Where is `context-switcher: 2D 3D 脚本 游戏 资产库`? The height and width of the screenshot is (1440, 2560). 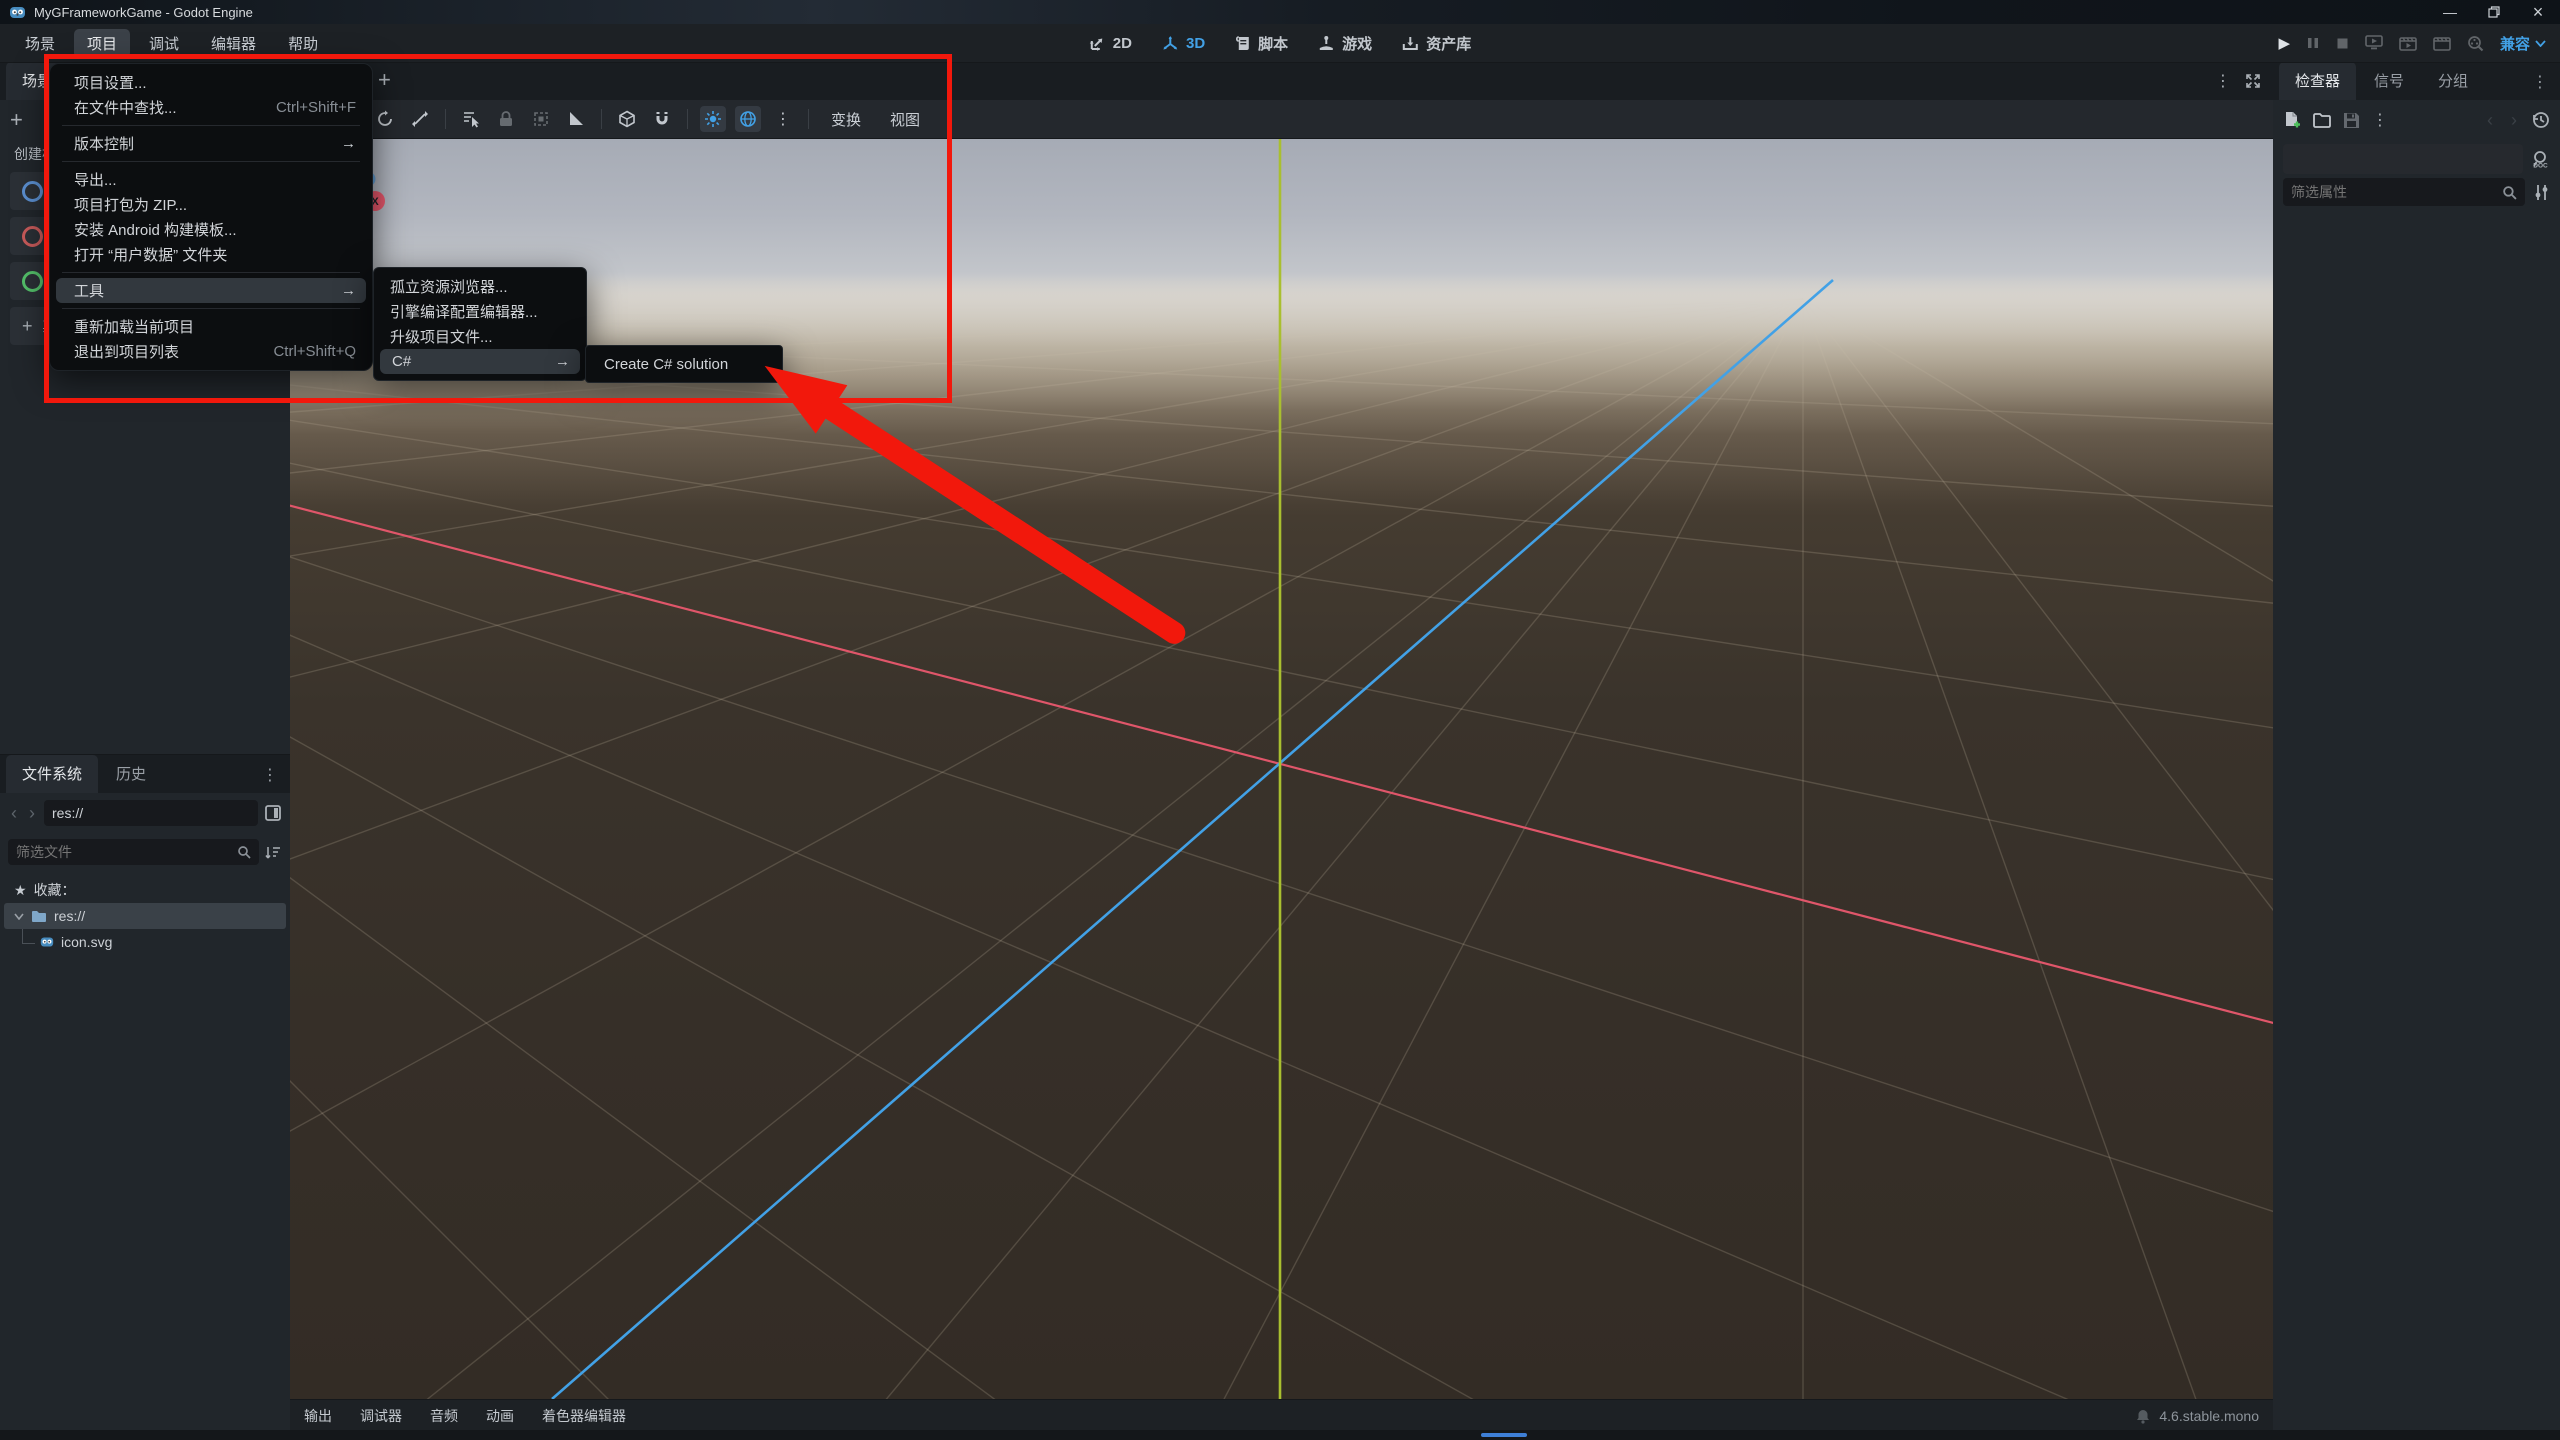
context-switcher: 2D 3D 脚本 游戏 资产库 is located at coordinates (1280, 43).